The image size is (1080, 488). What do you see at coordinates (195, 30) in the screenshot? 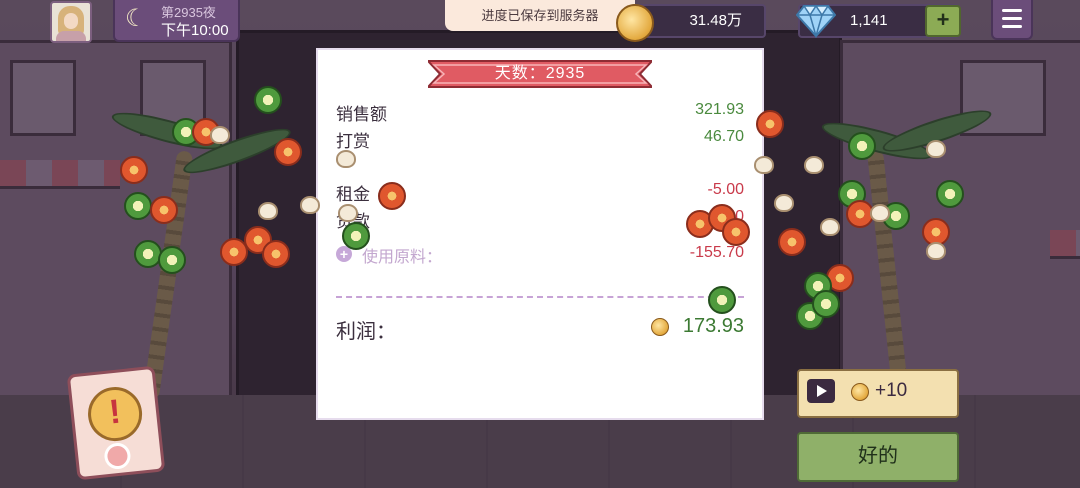
I see `game-time: 下午10:00` at bounding box center [195, 30].